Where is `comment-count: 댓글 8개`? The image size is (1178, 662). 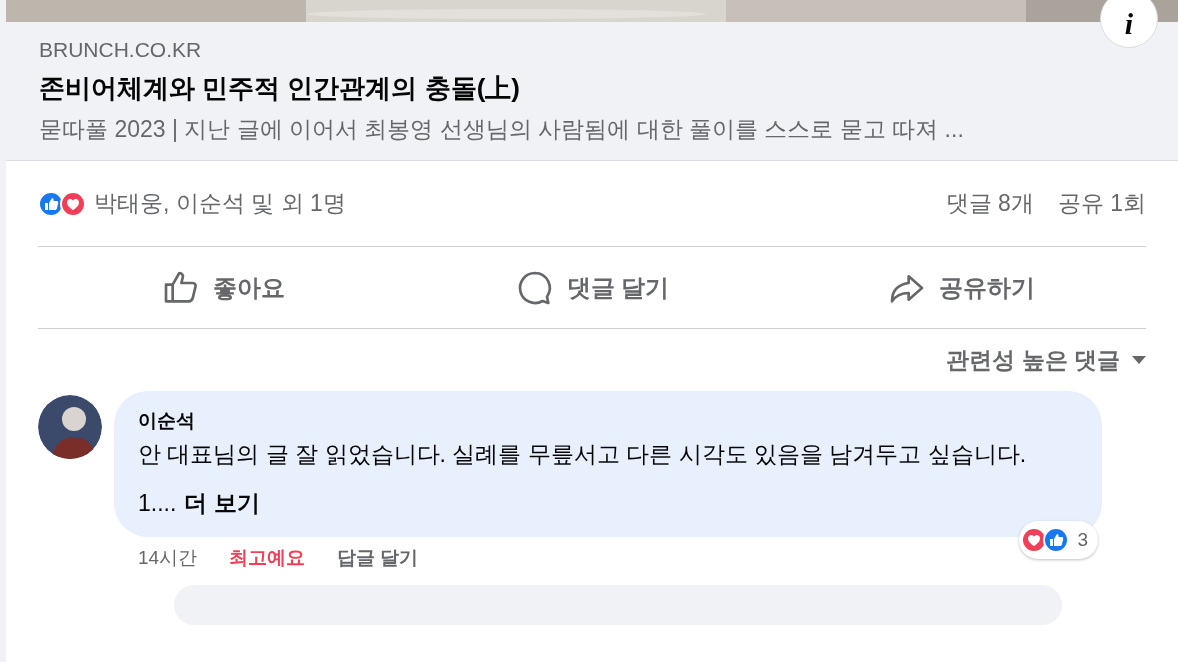 comment-count: 댓글 8개 is located at coordinates (989, 203).